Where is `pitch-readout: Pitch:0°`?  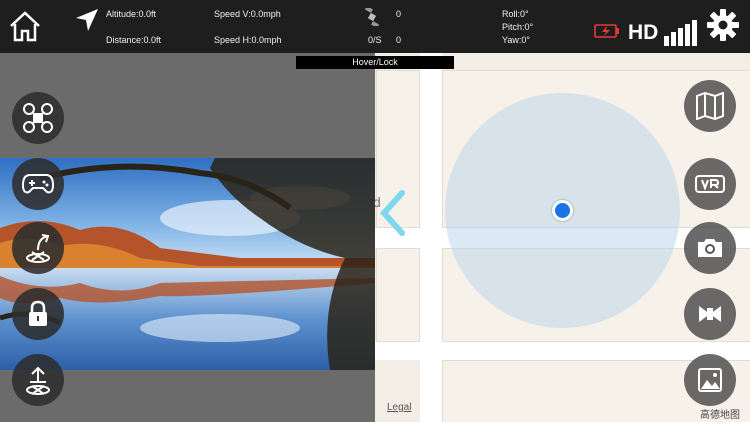 pitch-readout: Pitch:0° is located at coordinates (518, 27).